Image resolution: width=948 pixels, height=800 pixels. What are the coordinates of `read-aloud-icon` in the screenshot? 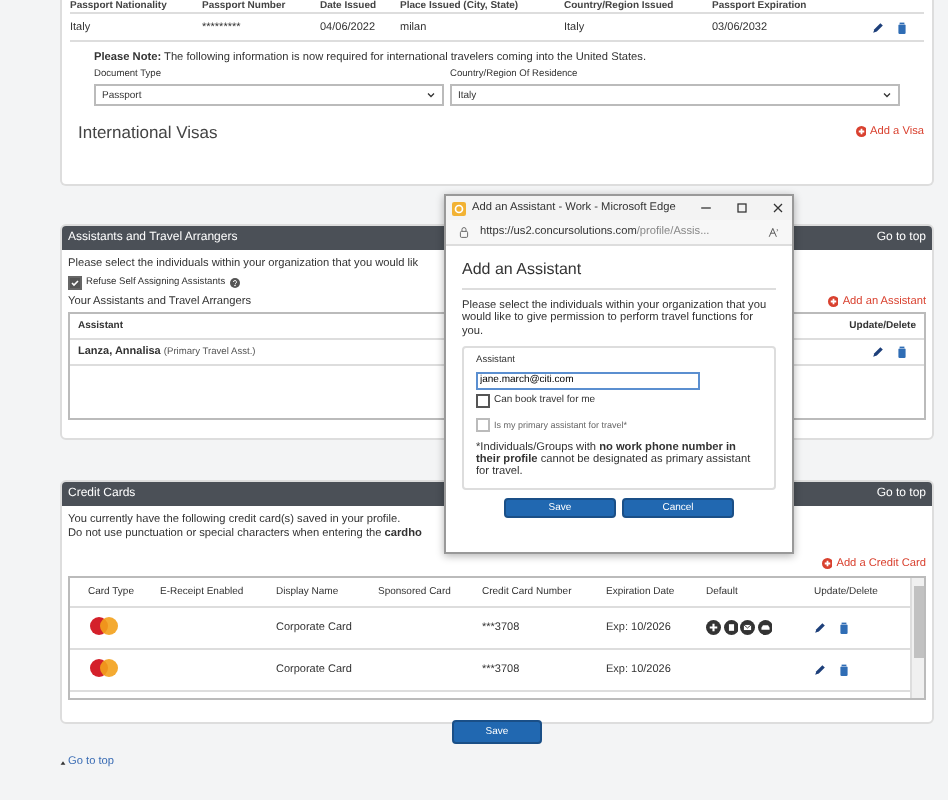 It's located at (774, 232).